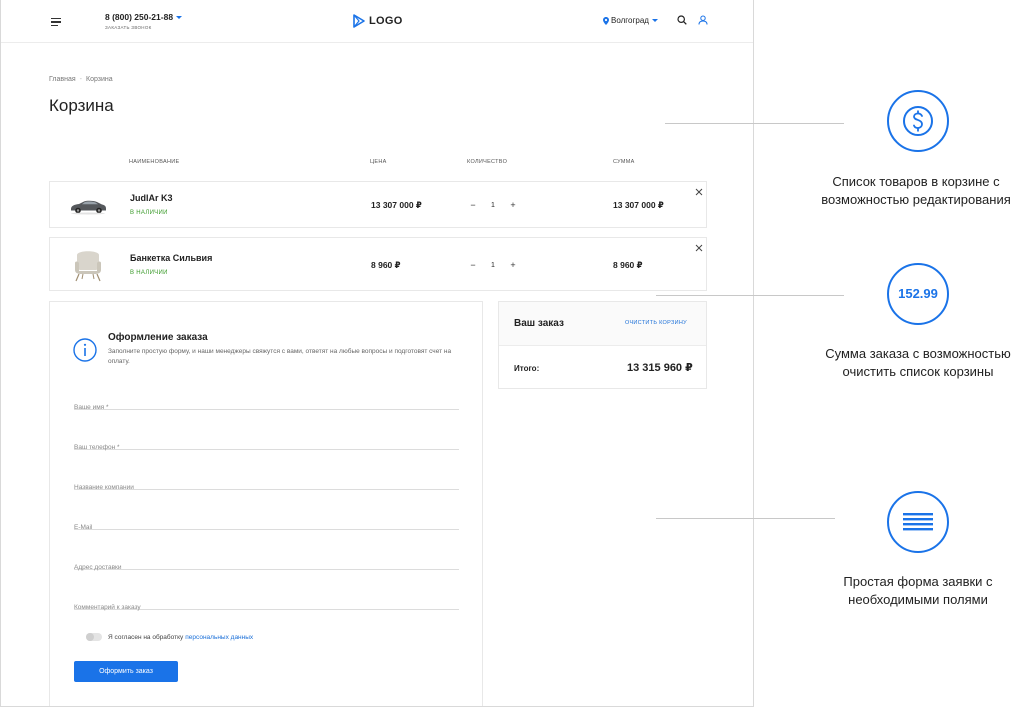  Describe the element at coordinates (918, 522) in the screenshot. I see `form-lines-icon` at that location.